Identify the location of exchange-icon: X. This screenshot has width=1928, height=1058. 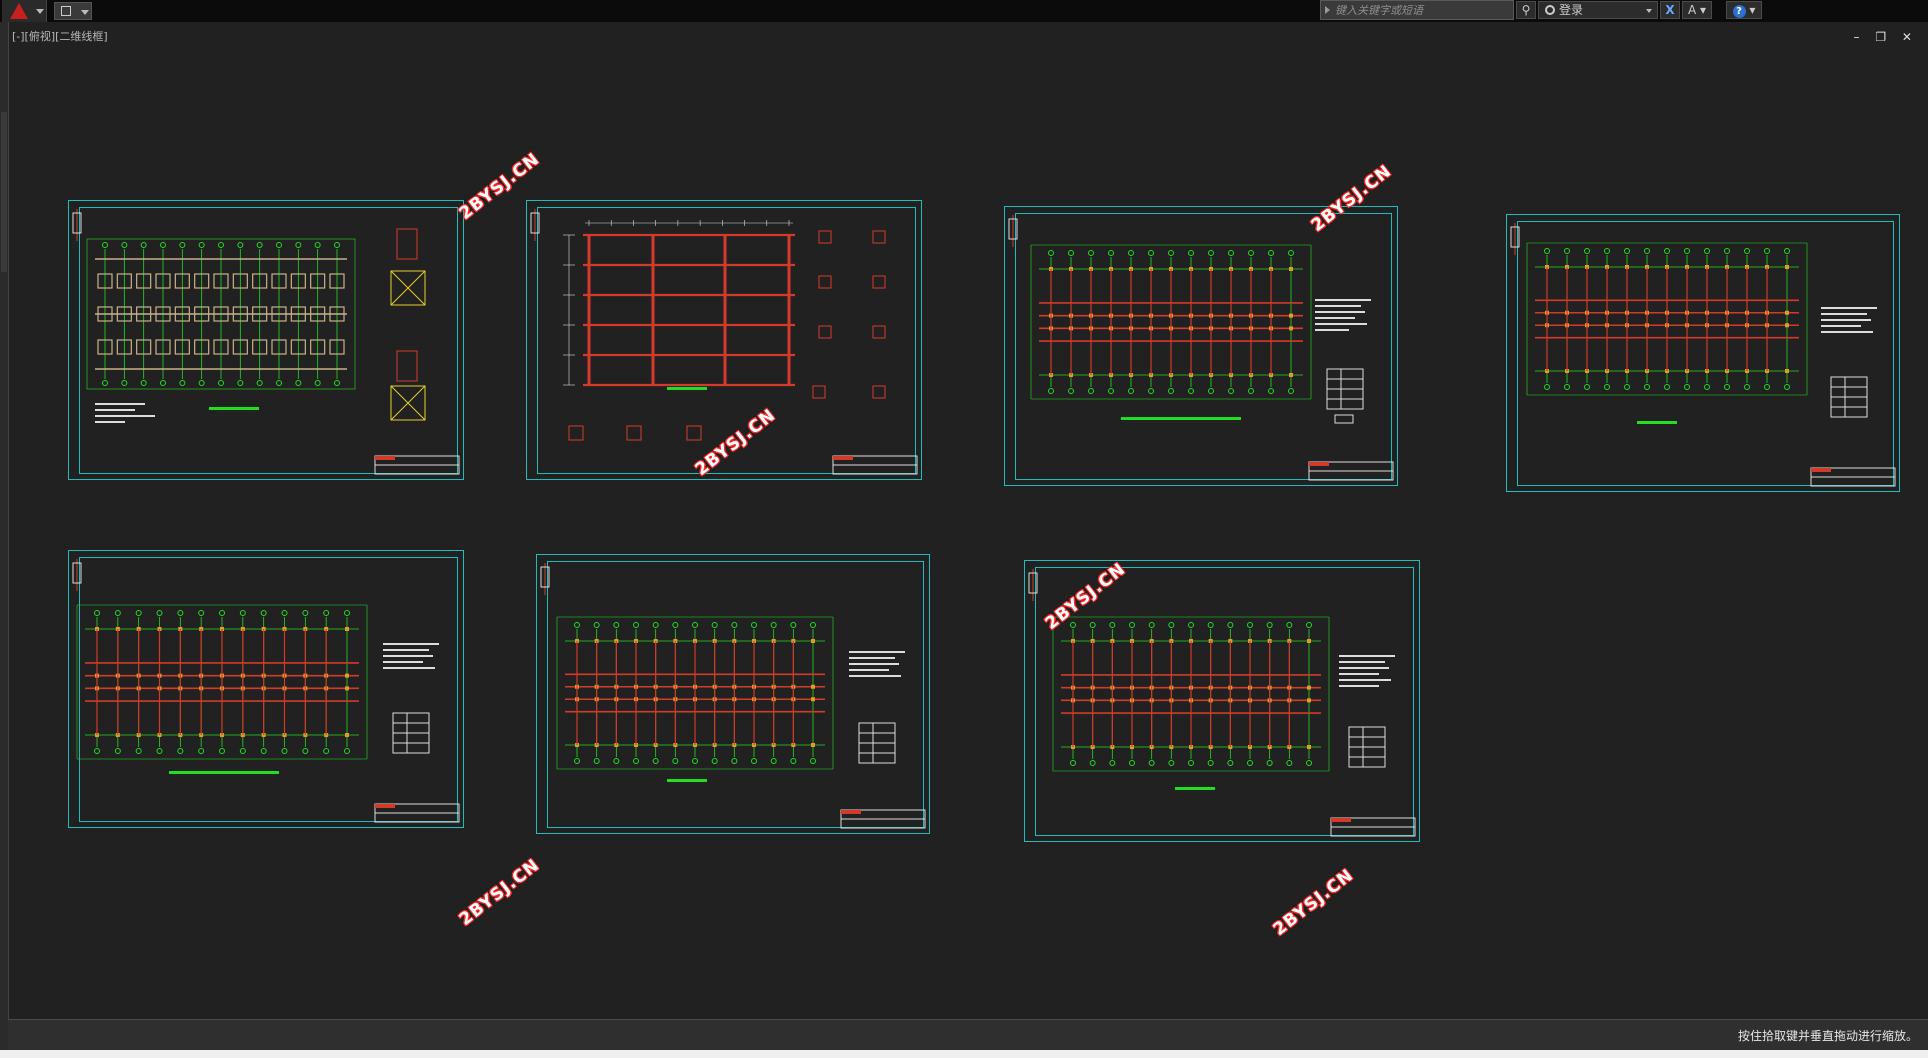
(1670, 10).